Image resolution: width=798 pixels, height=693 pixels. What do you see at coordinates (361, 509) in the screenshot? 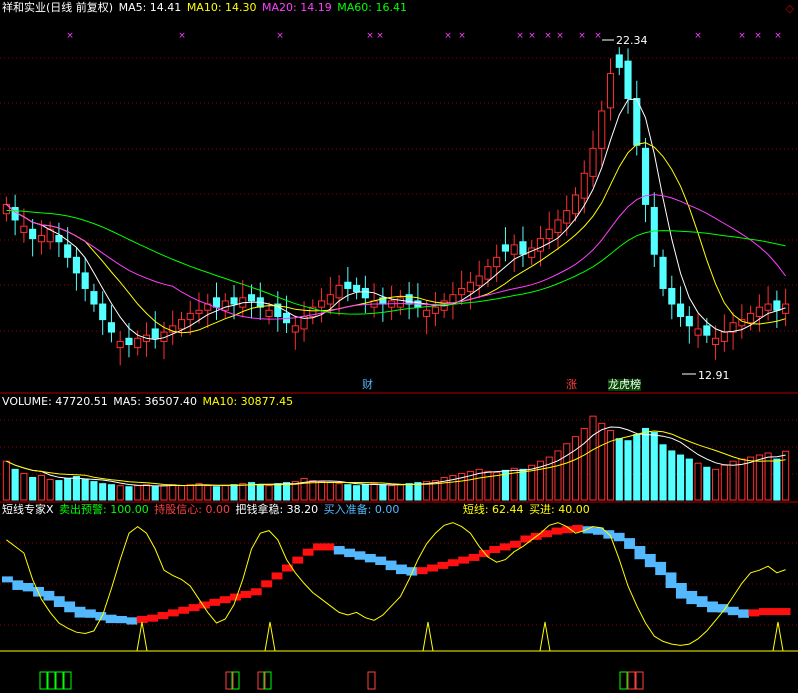
I see `buy-ready-label: 买入准备: 0.00` at bounding box center [361, 509].